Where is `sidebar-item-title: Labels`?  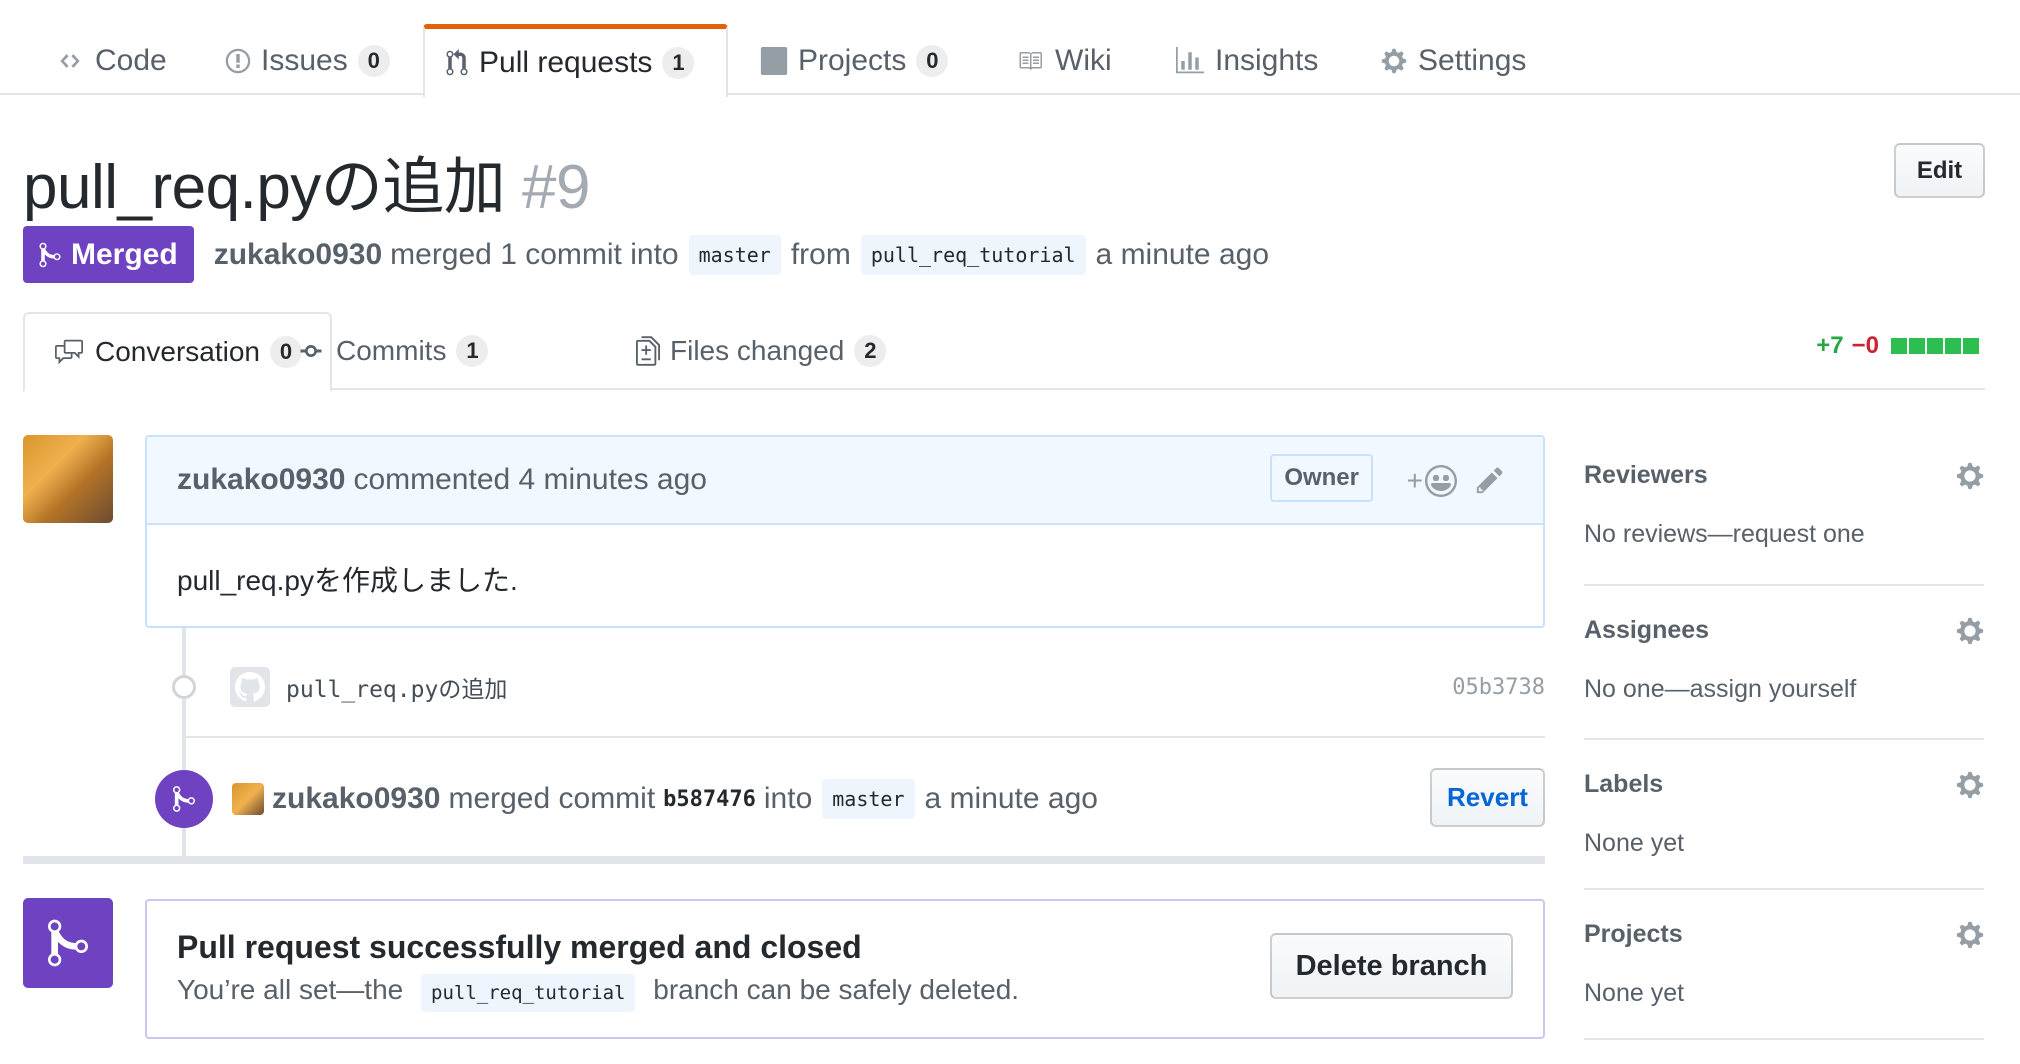
sidebar-item-title: Labels is located at coordinates (1624, 784).